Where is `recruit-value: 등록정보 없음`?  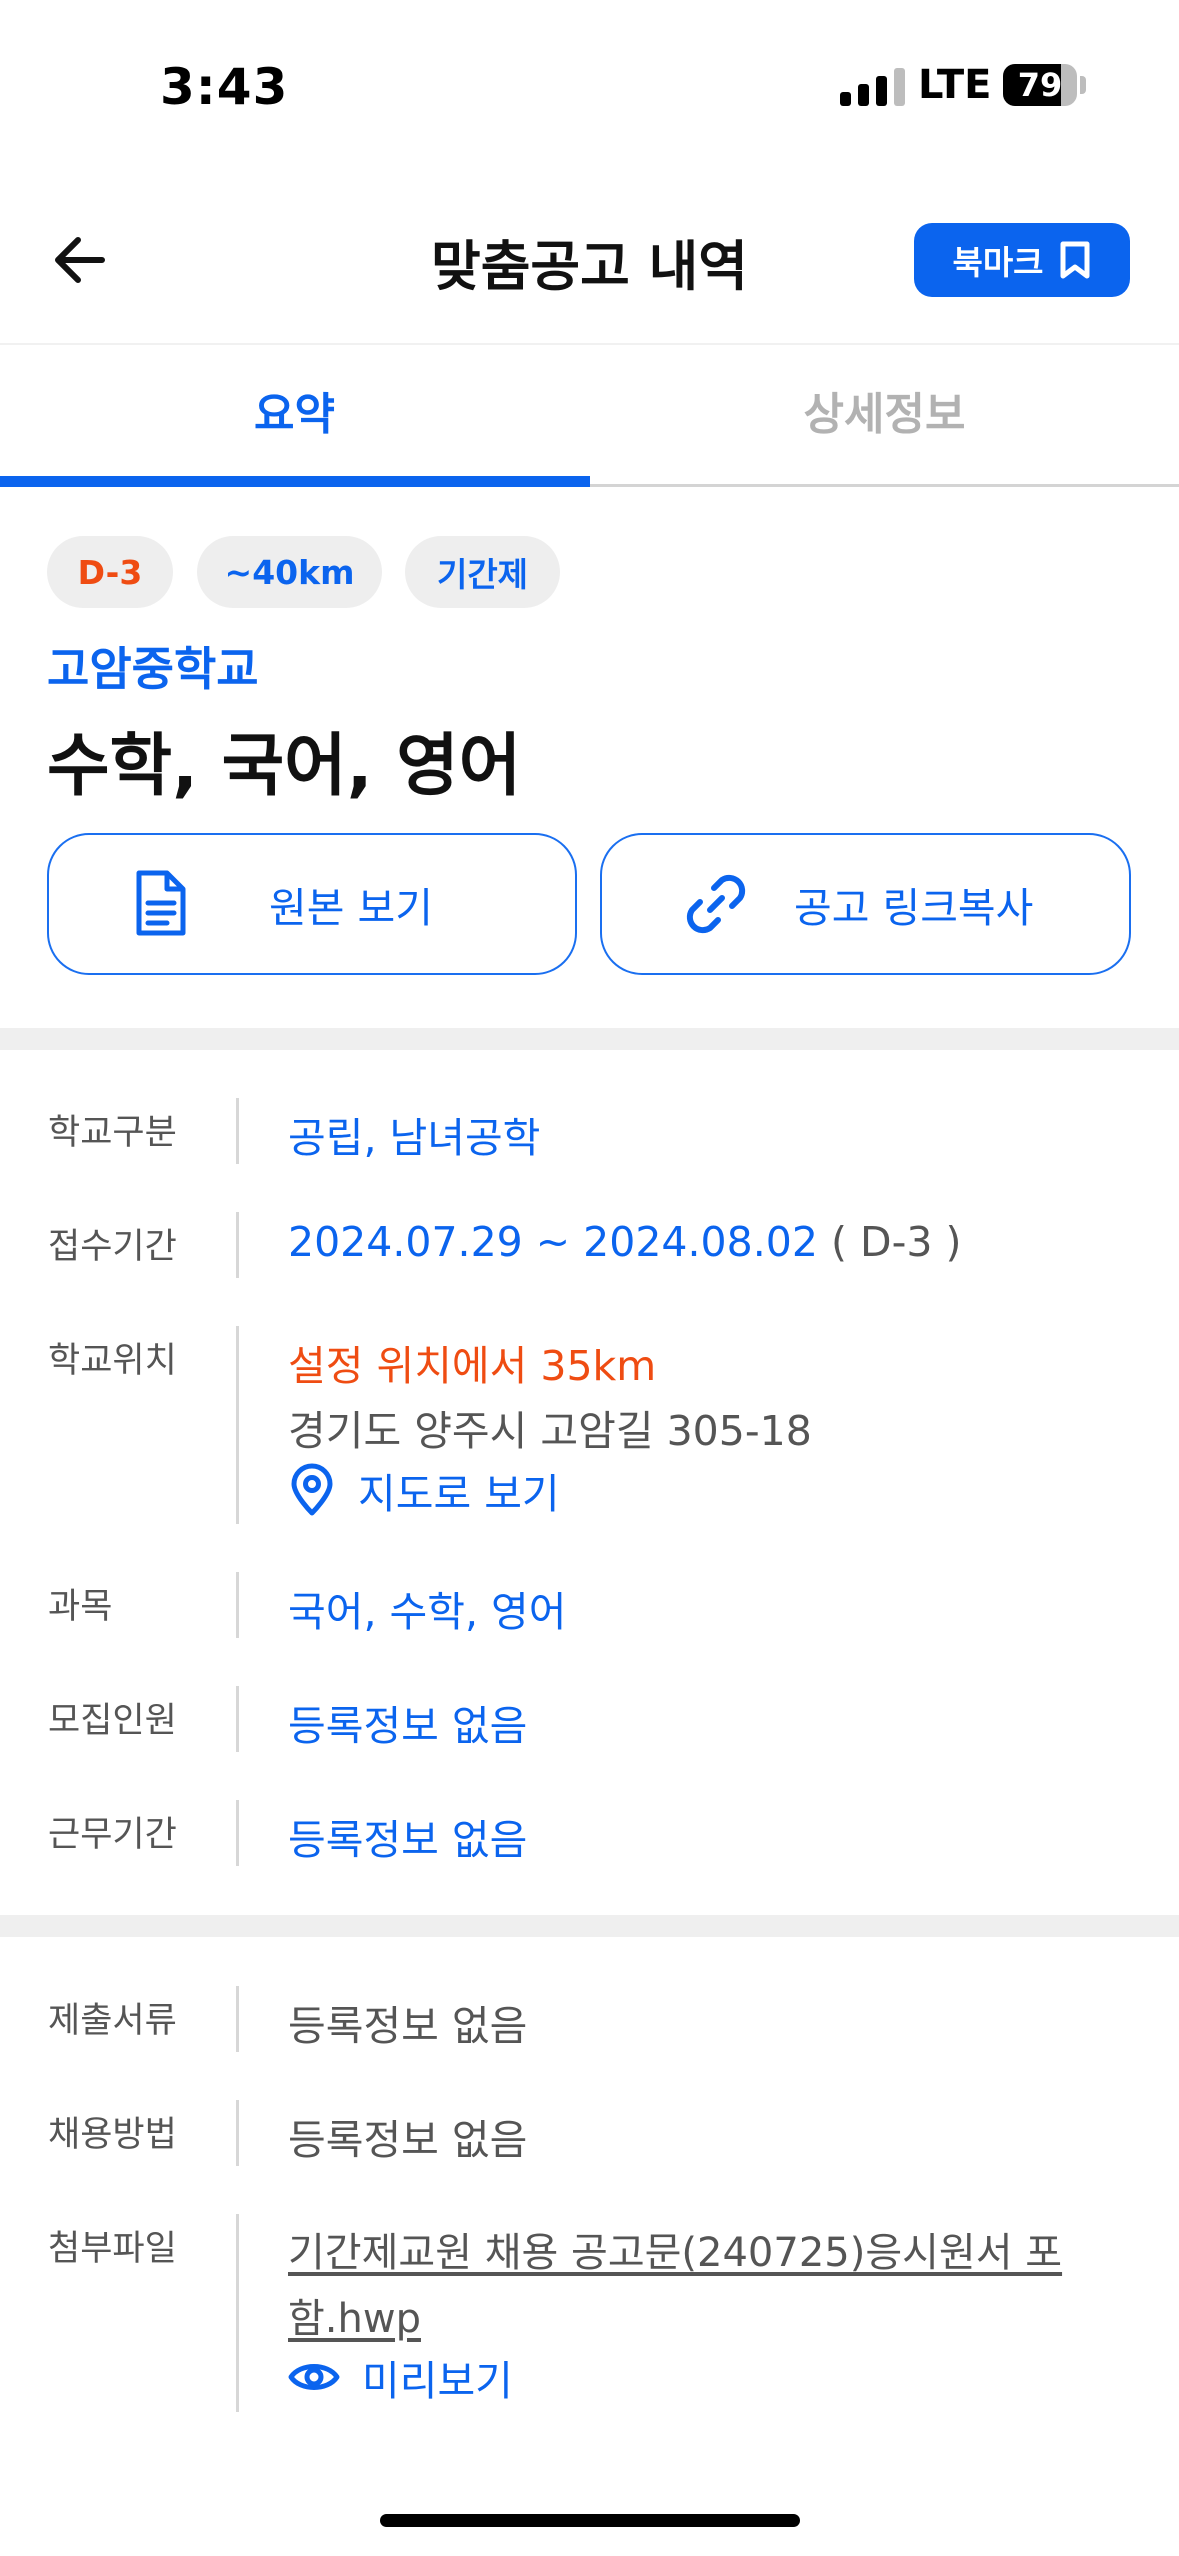 recruit-value: 등록정보 없음 is located at coordinates (408, 1726).